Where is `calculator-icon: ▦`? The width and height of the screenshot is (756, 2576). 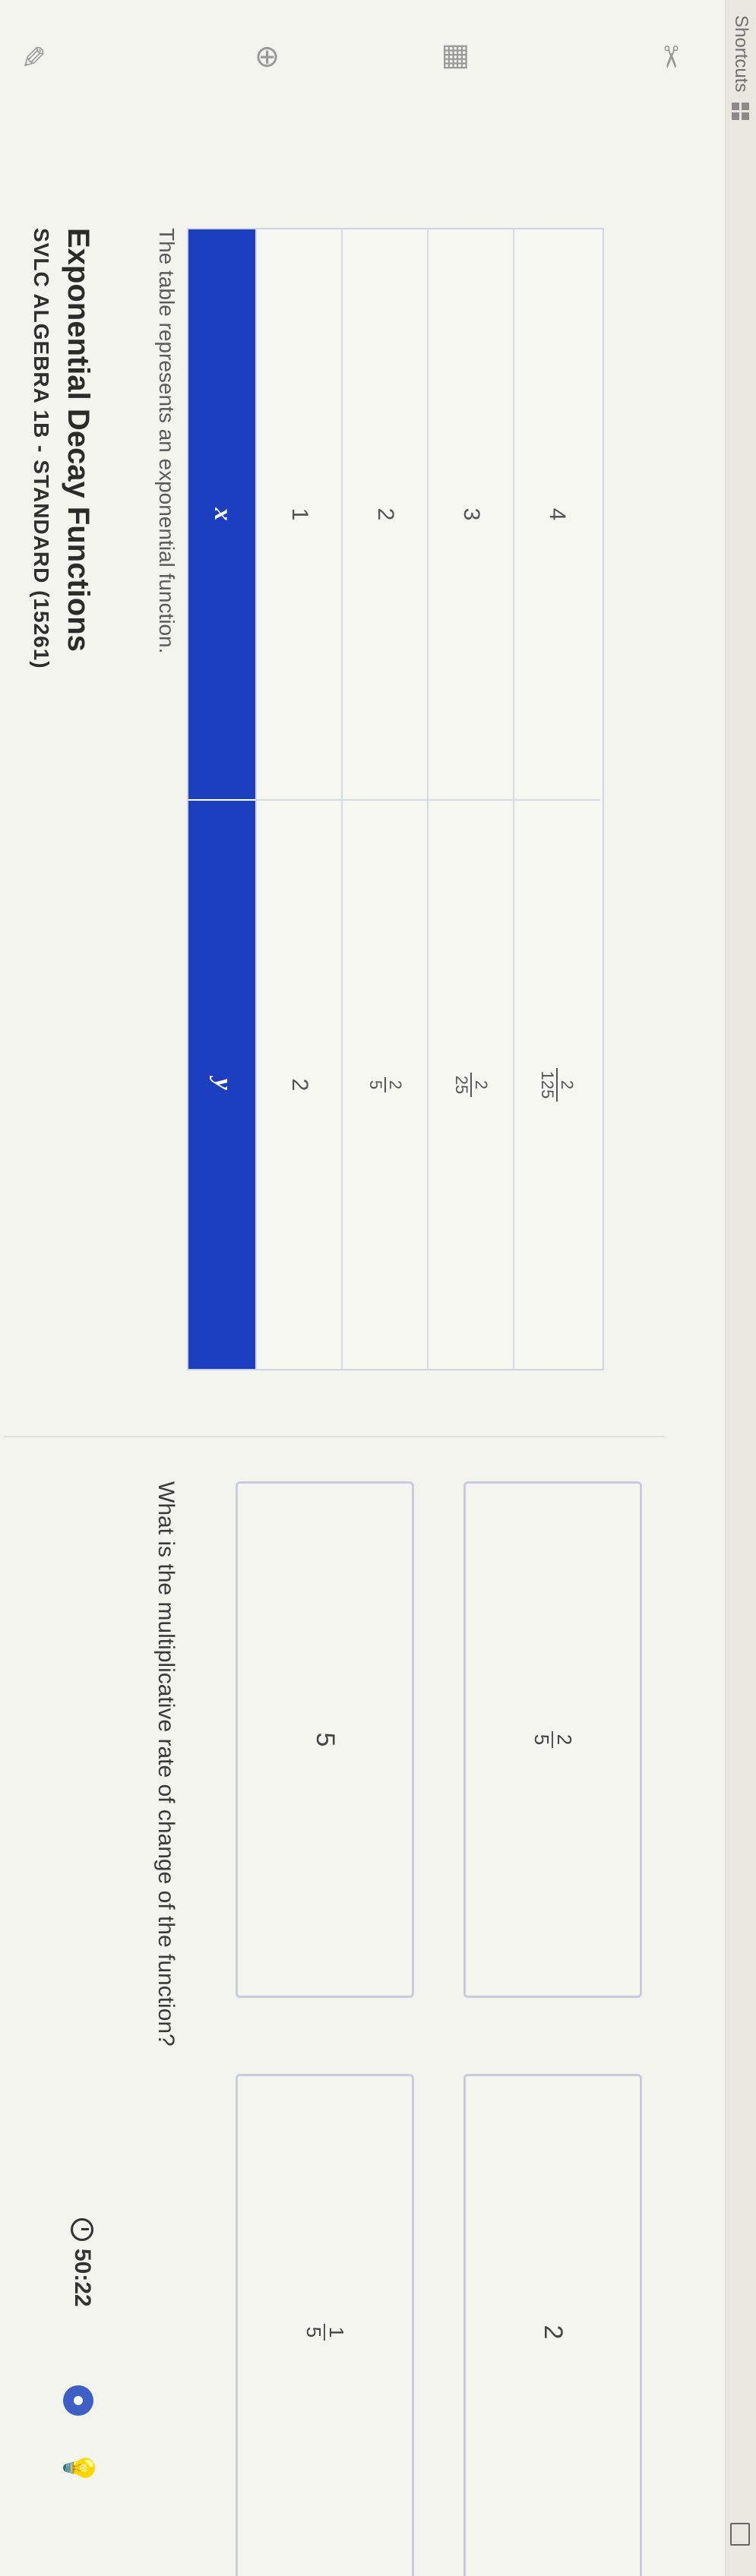
calculator-icon: ▦ is located at coordinates (457, 57).